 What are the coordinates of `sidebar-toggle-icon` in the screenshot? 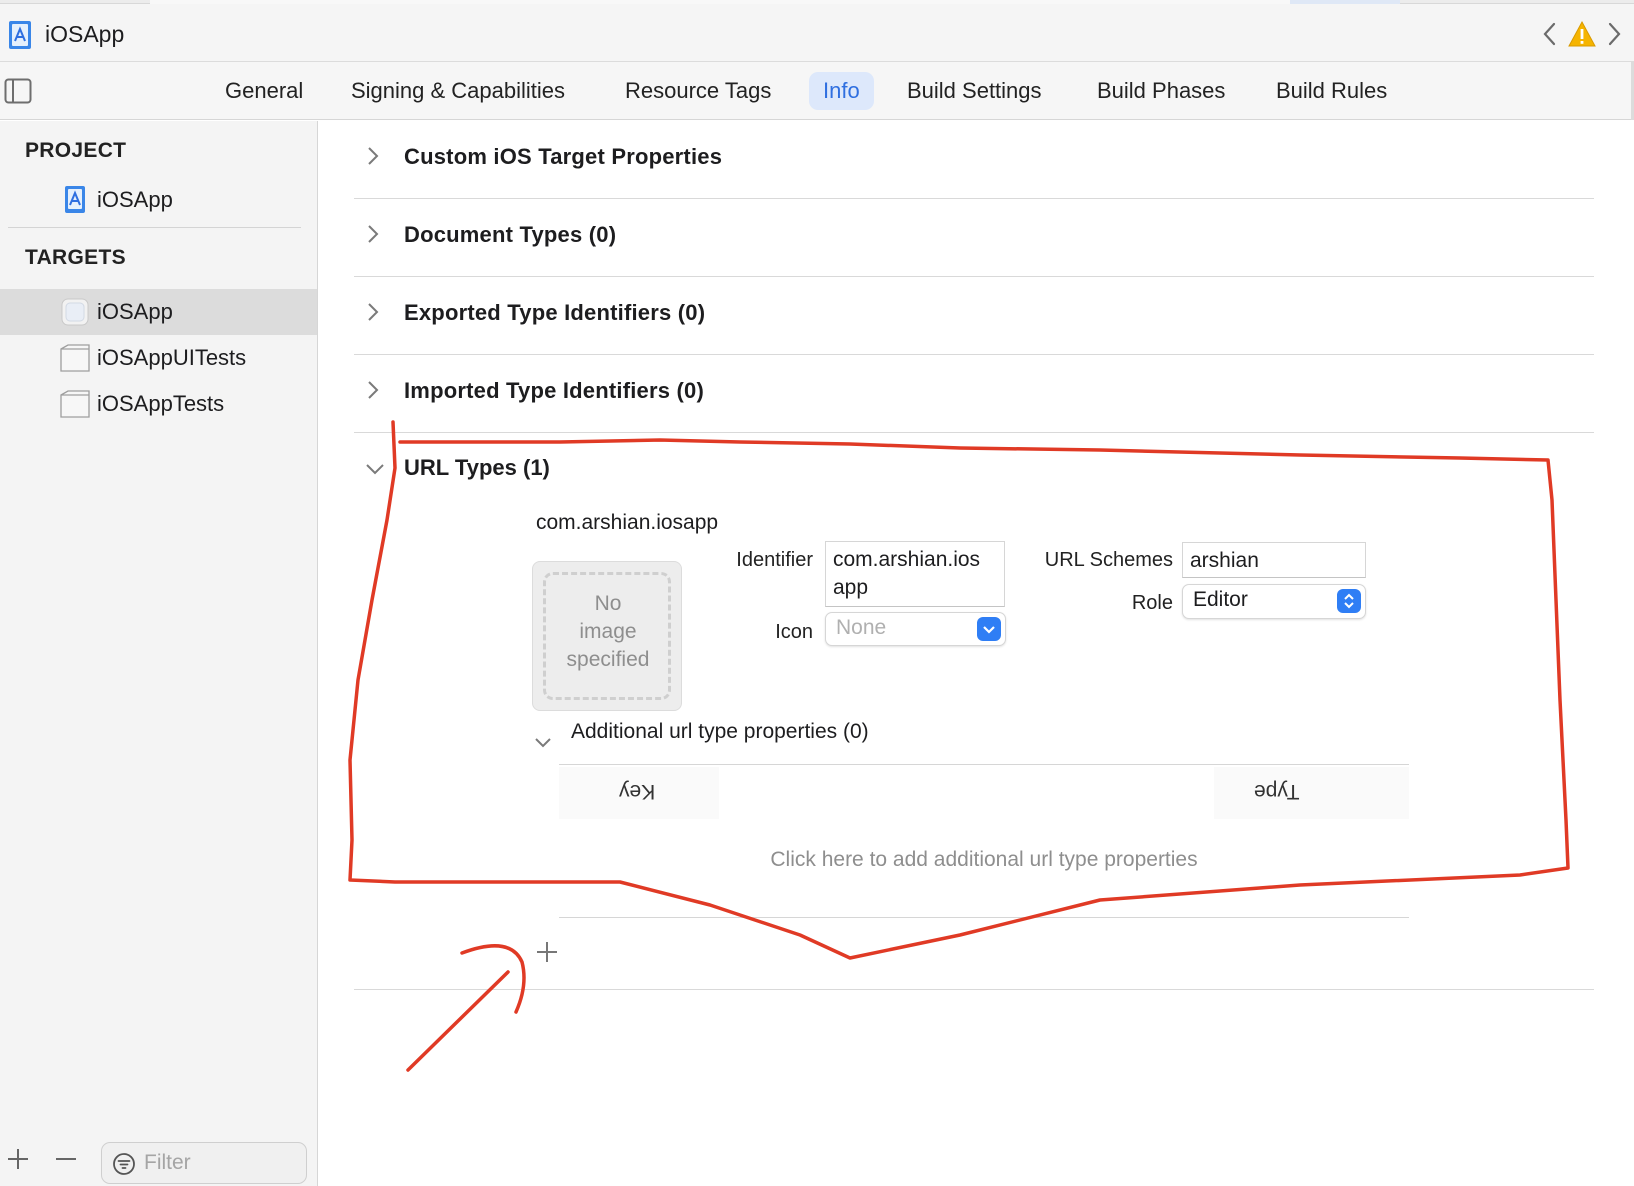 It's located at (18, 91).